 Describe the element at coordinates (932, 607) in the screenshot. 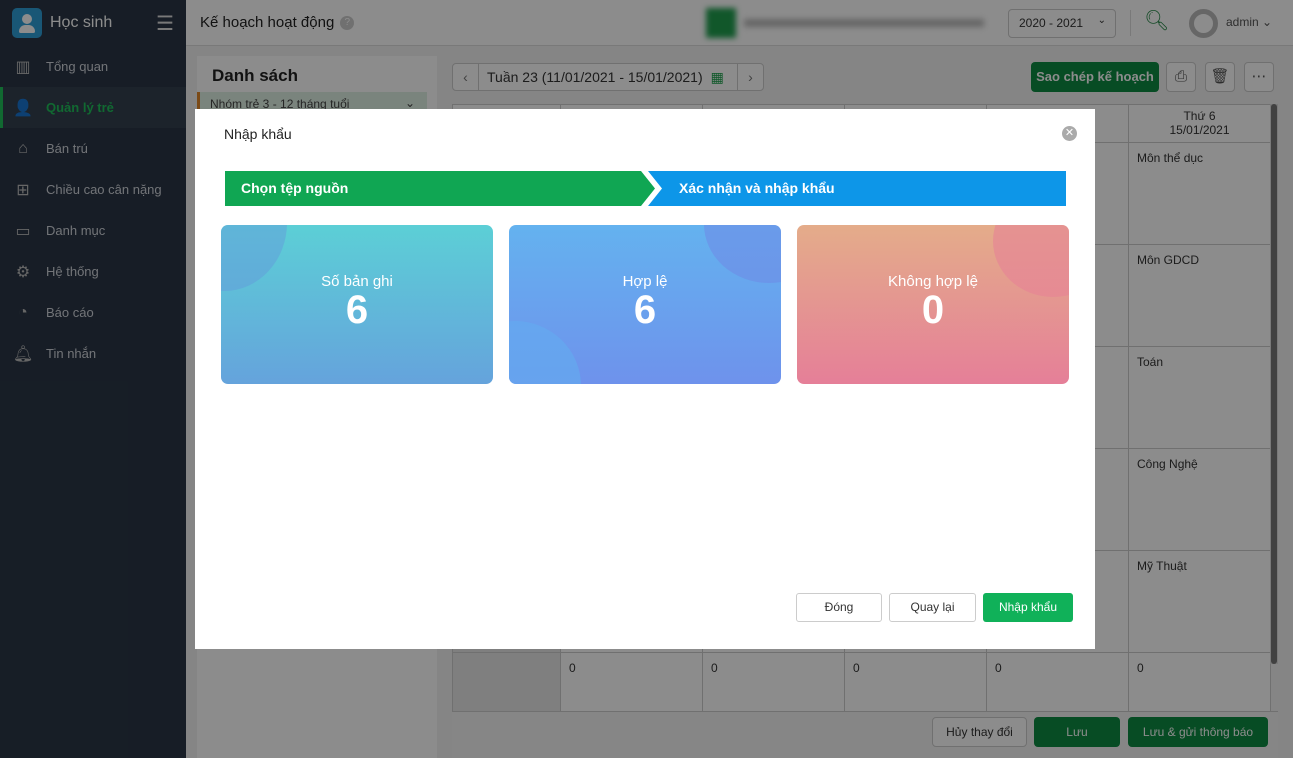

I see `back-button: Quay lại` at that location.